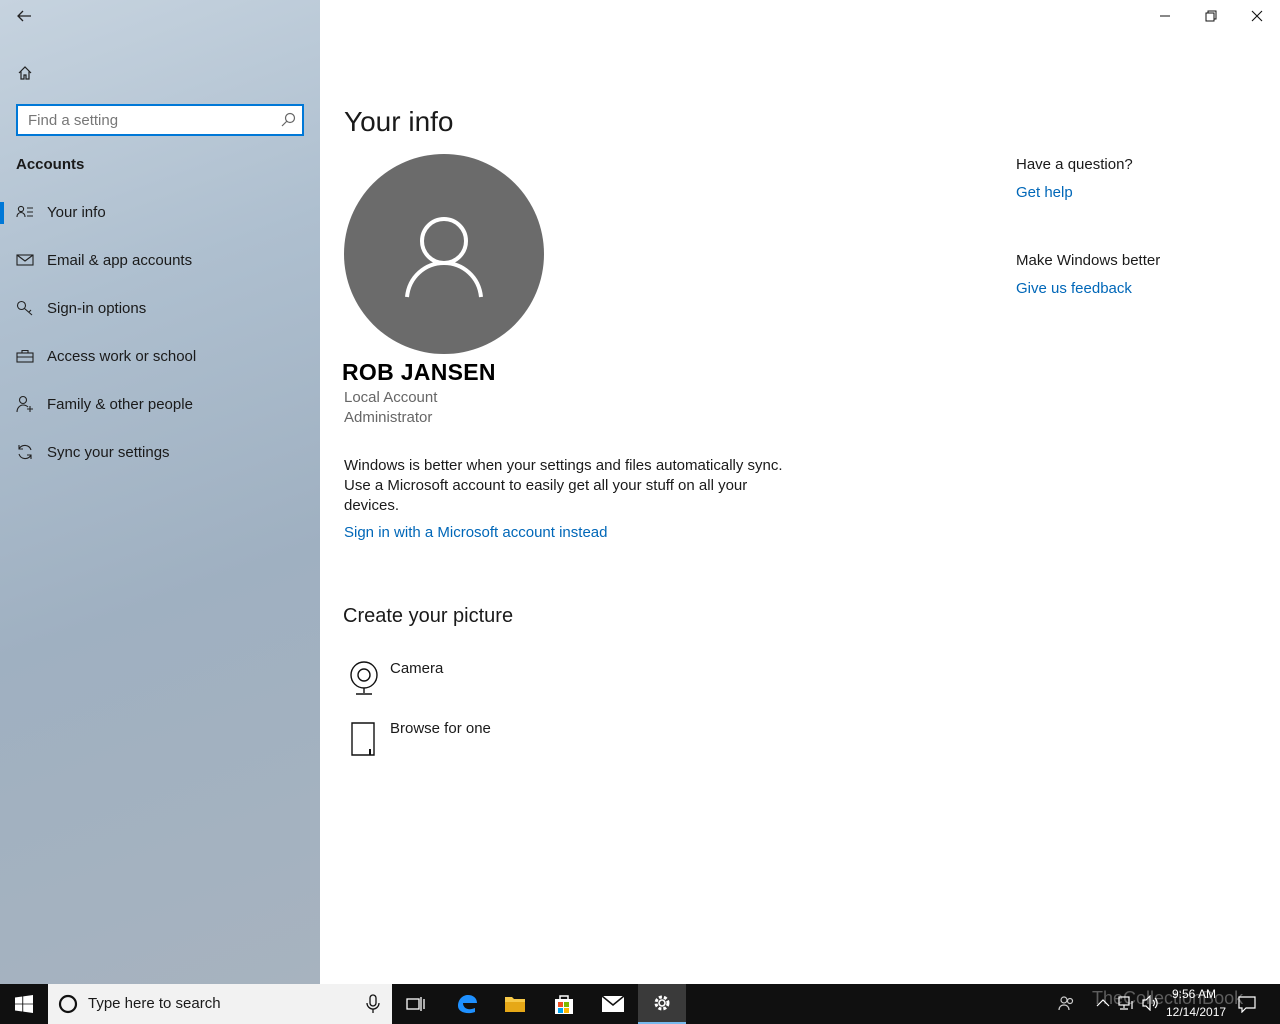  I want to click on account-role: Administrator, so click(388, 417).